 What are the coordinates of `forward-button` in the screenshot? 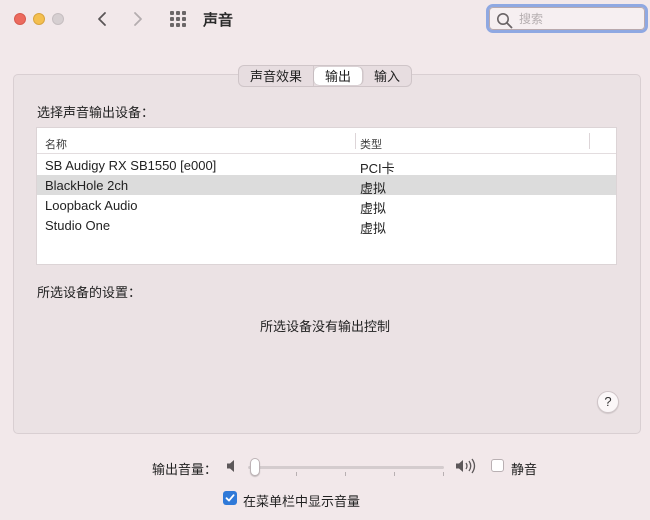 It's located at (138, 19).